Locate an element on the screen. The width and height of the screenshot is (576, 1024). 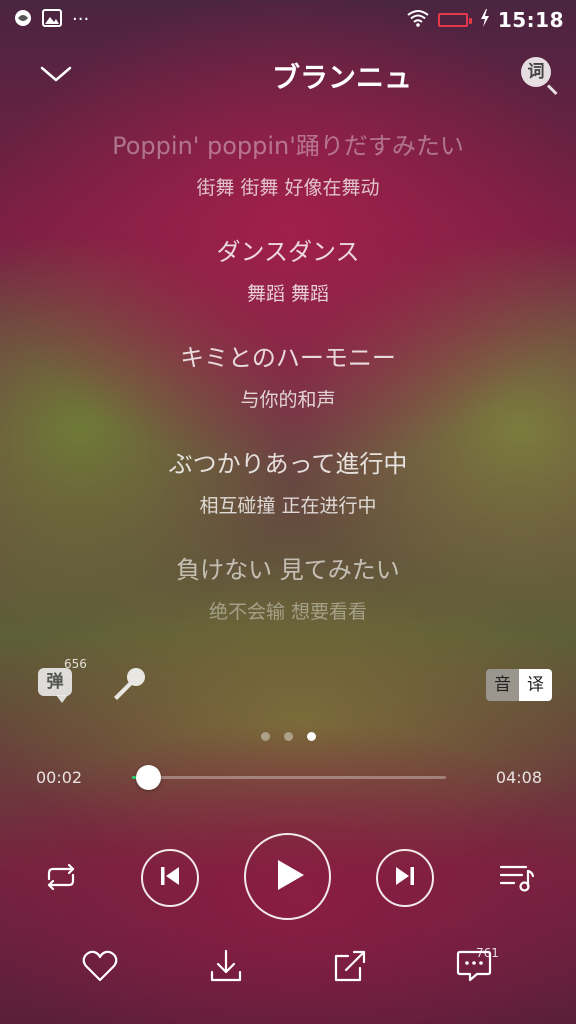
player-header: ブランニュ 词 is located at coordinates (288, 76).